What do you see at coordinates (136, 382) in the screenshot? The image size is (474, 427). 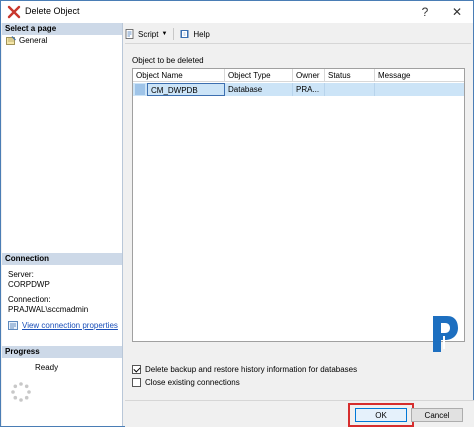 I see `close-connections-checkbox` at bounding box center [136, 382].